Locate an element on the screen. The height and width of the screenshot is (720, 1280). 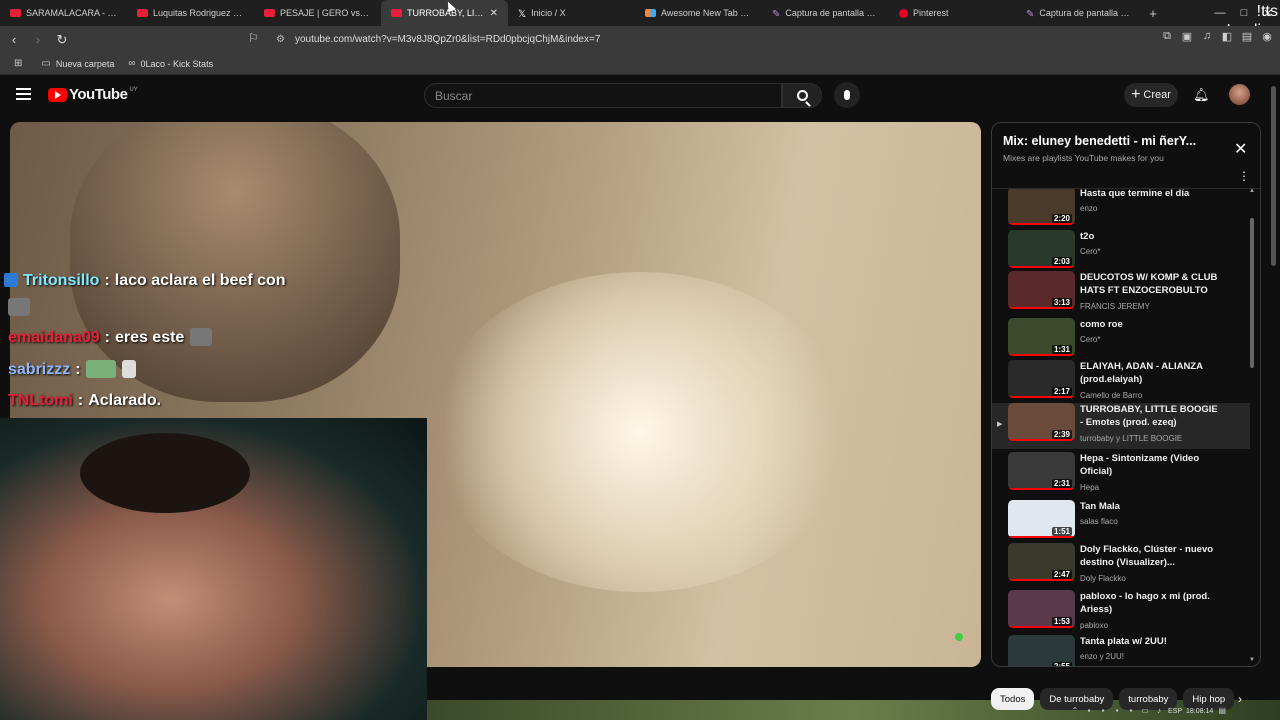
playlist-item: 1:51 Tan Mala salas flaco is located at coordinates (1121, 523).